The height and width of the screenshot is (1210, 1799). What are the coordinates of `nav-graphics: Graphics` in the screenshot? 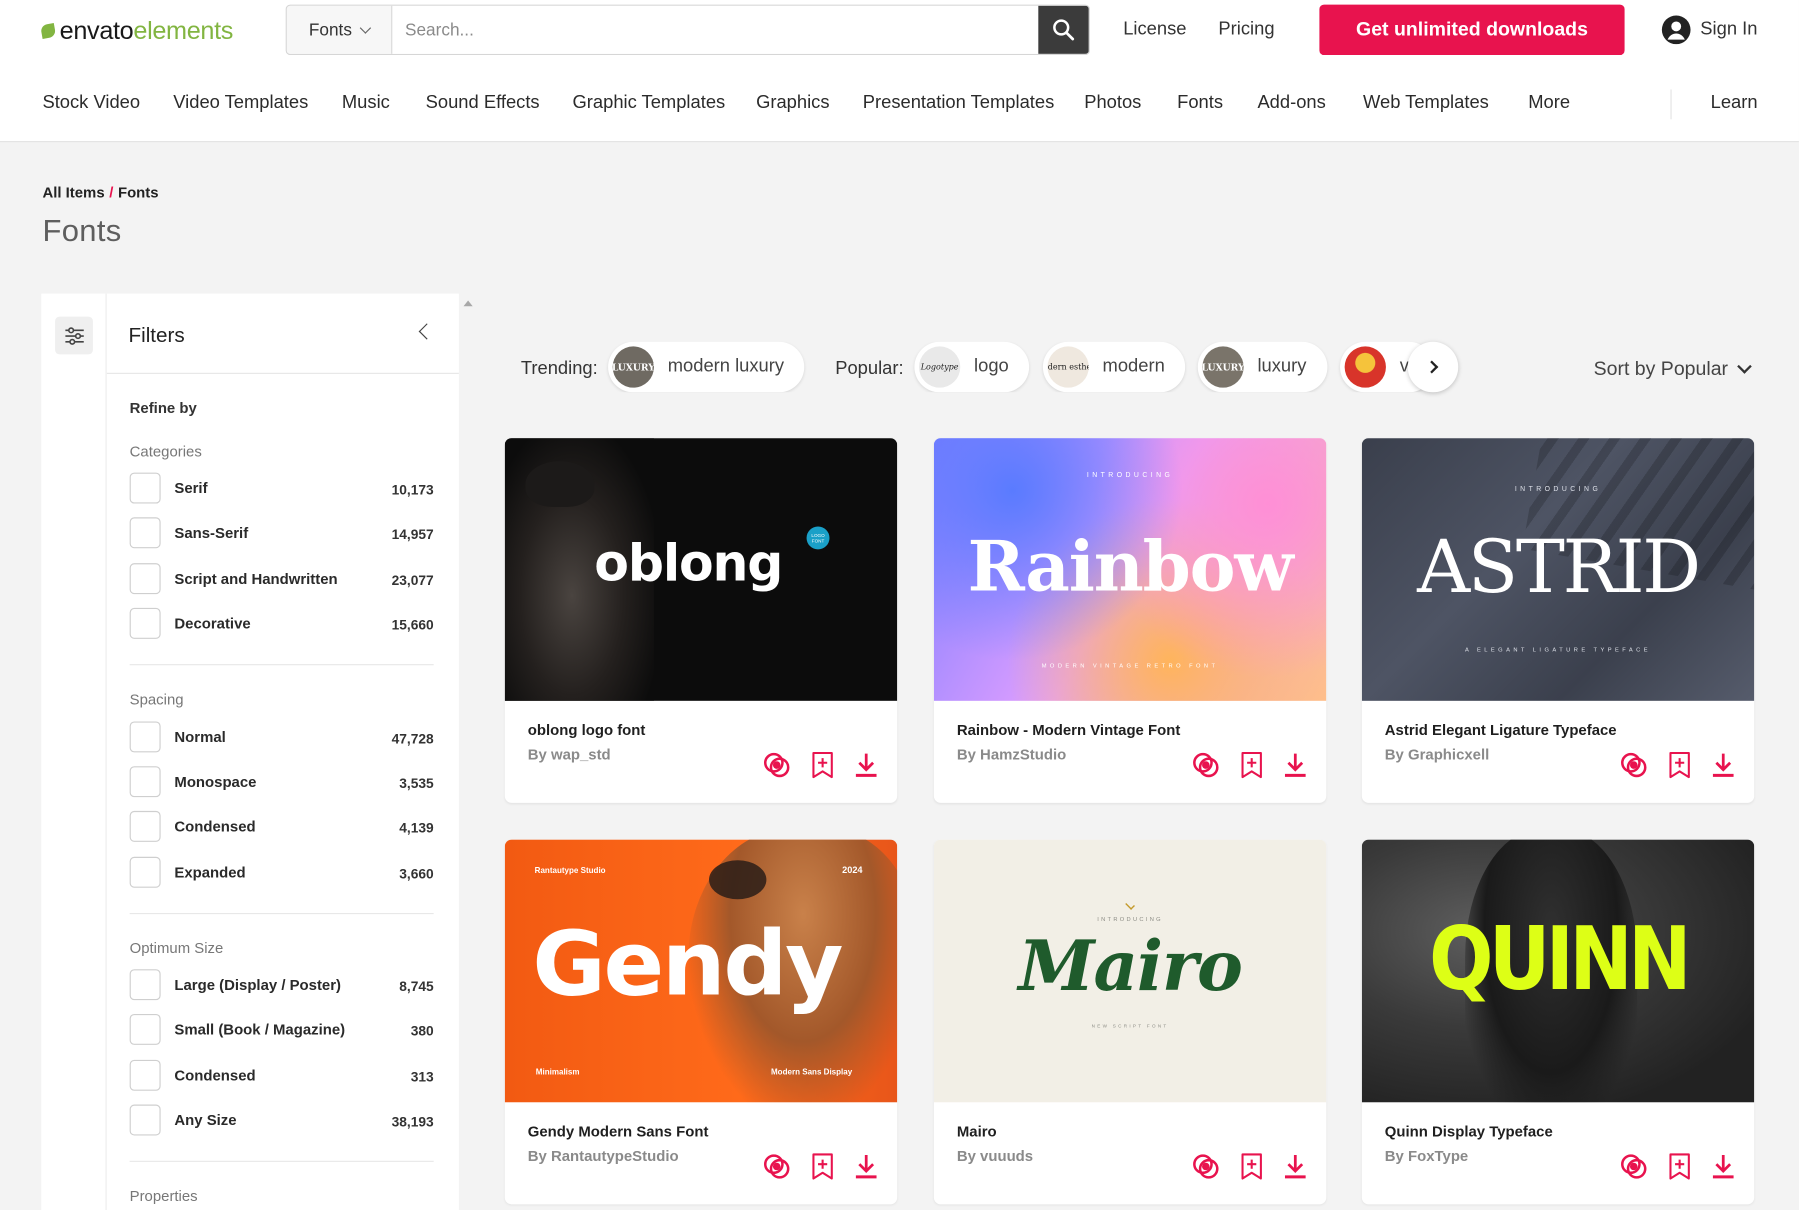 It's located at (792, 103).